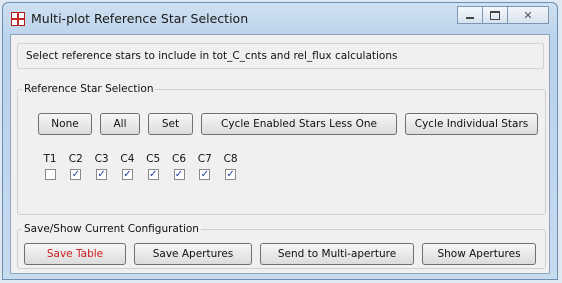 The width and height of the screenshot is (562, 283). What do you see at coordinates (127, 166) in the screenshot?
I see `star-c4: C4 ✓` at bounding box center [127, 166].